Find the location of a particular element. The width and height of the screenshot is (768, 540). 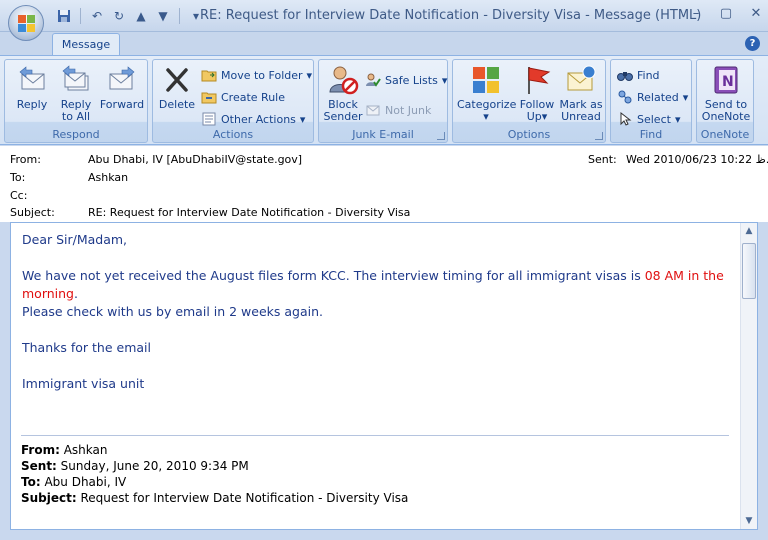

safe-lists-button: Safe Lists ▾ is located at coordinates (406, 80).